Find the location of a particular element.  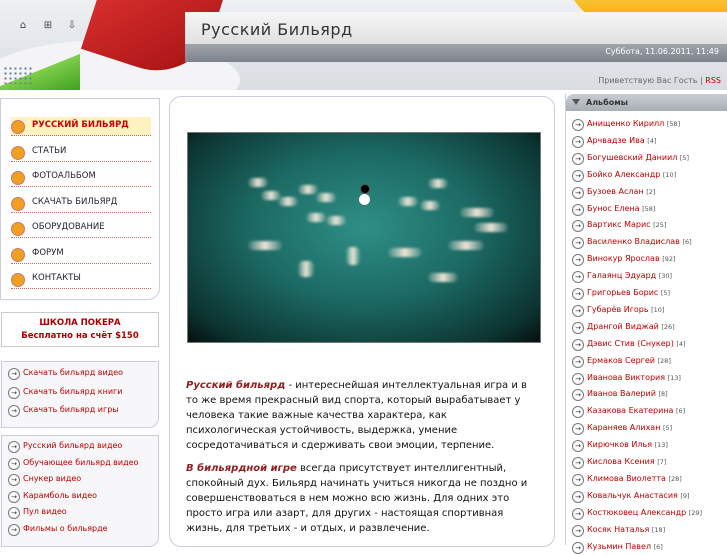

album-item: → Дэвис Стив (Снукер) [4] is located at coordinates (649, 345).